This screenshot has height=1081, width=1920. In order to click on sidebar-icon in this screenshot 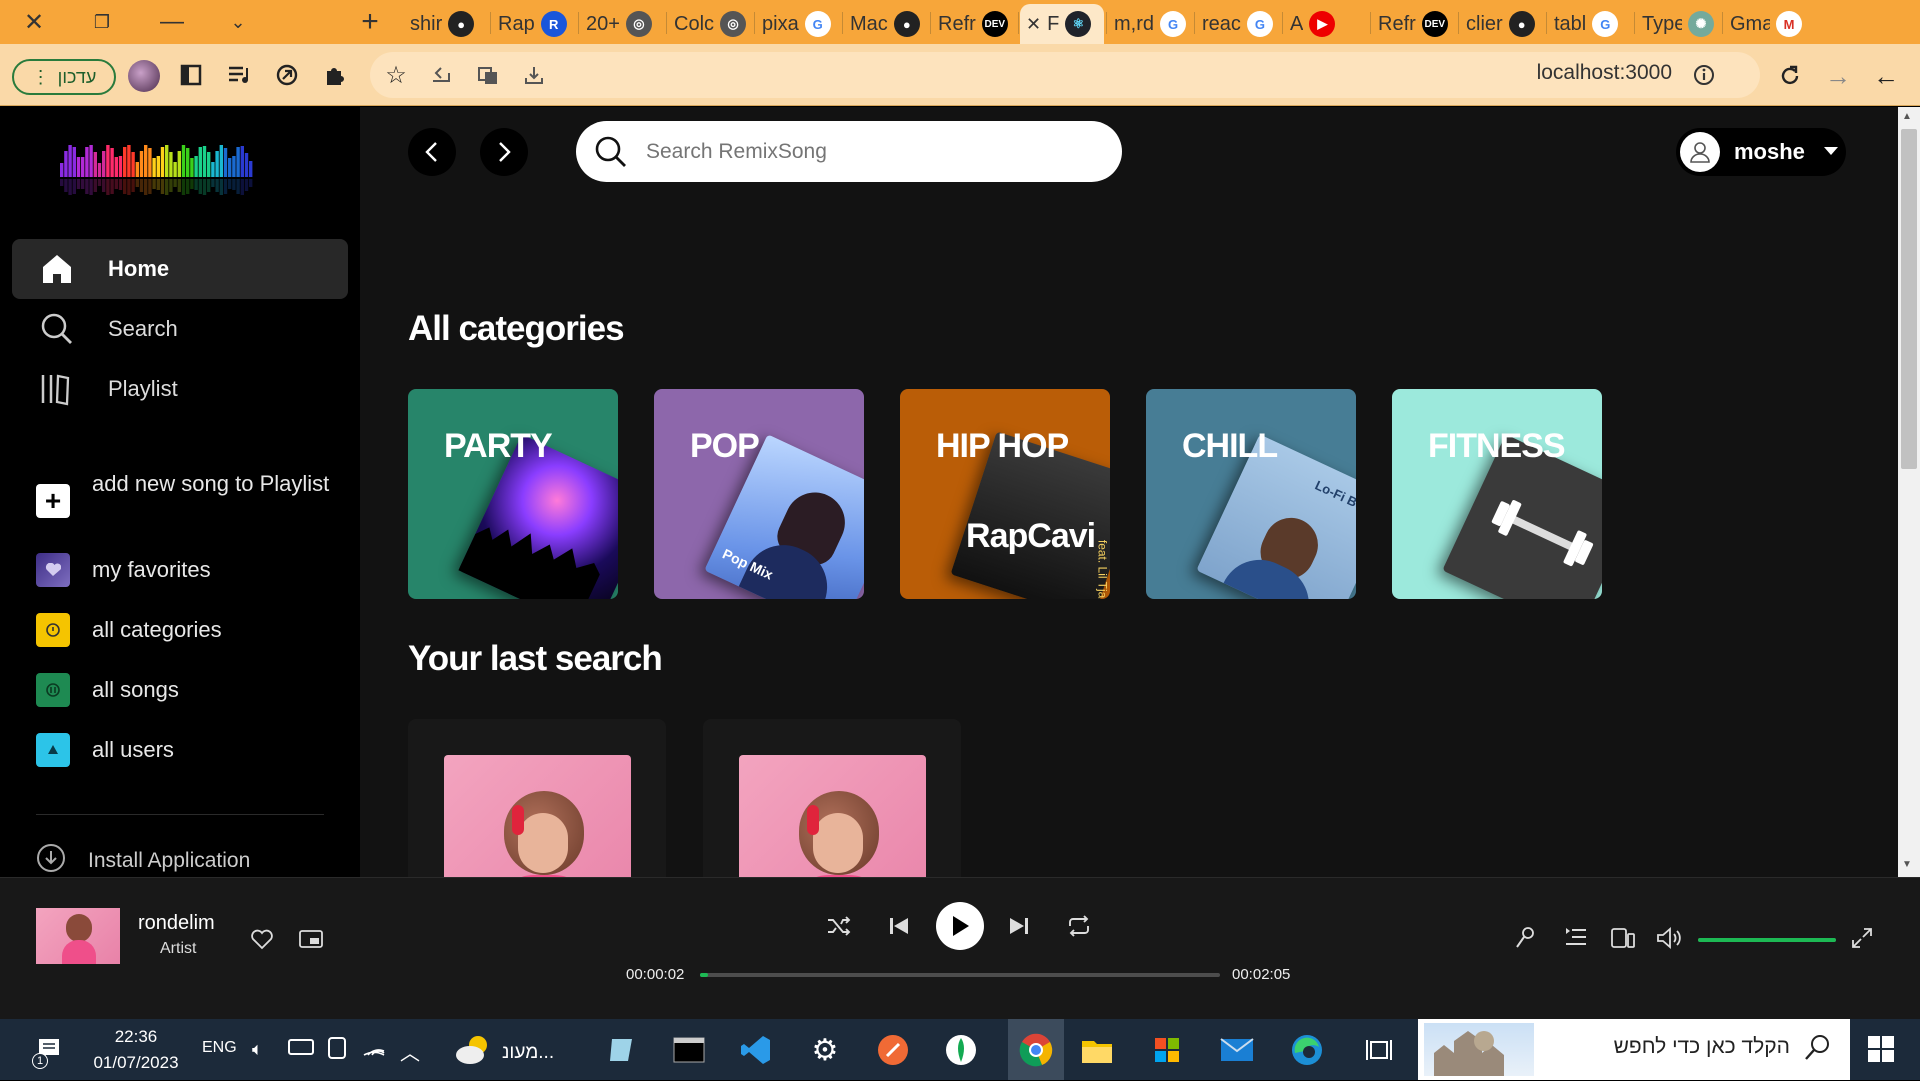, I will do `click(191, 75)`.